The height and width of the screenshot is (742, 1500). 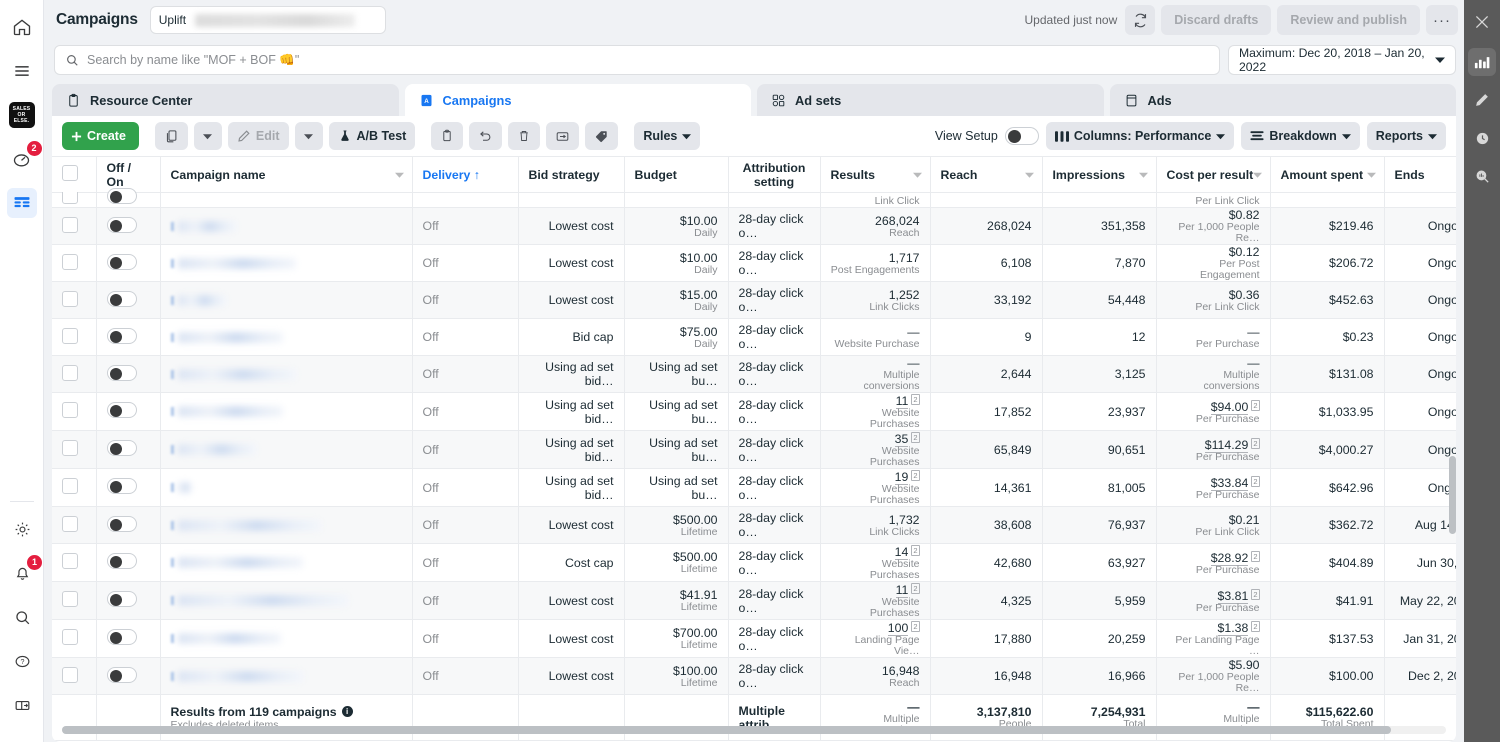 I want to click on gear-icon, so click(x=22, y=529).